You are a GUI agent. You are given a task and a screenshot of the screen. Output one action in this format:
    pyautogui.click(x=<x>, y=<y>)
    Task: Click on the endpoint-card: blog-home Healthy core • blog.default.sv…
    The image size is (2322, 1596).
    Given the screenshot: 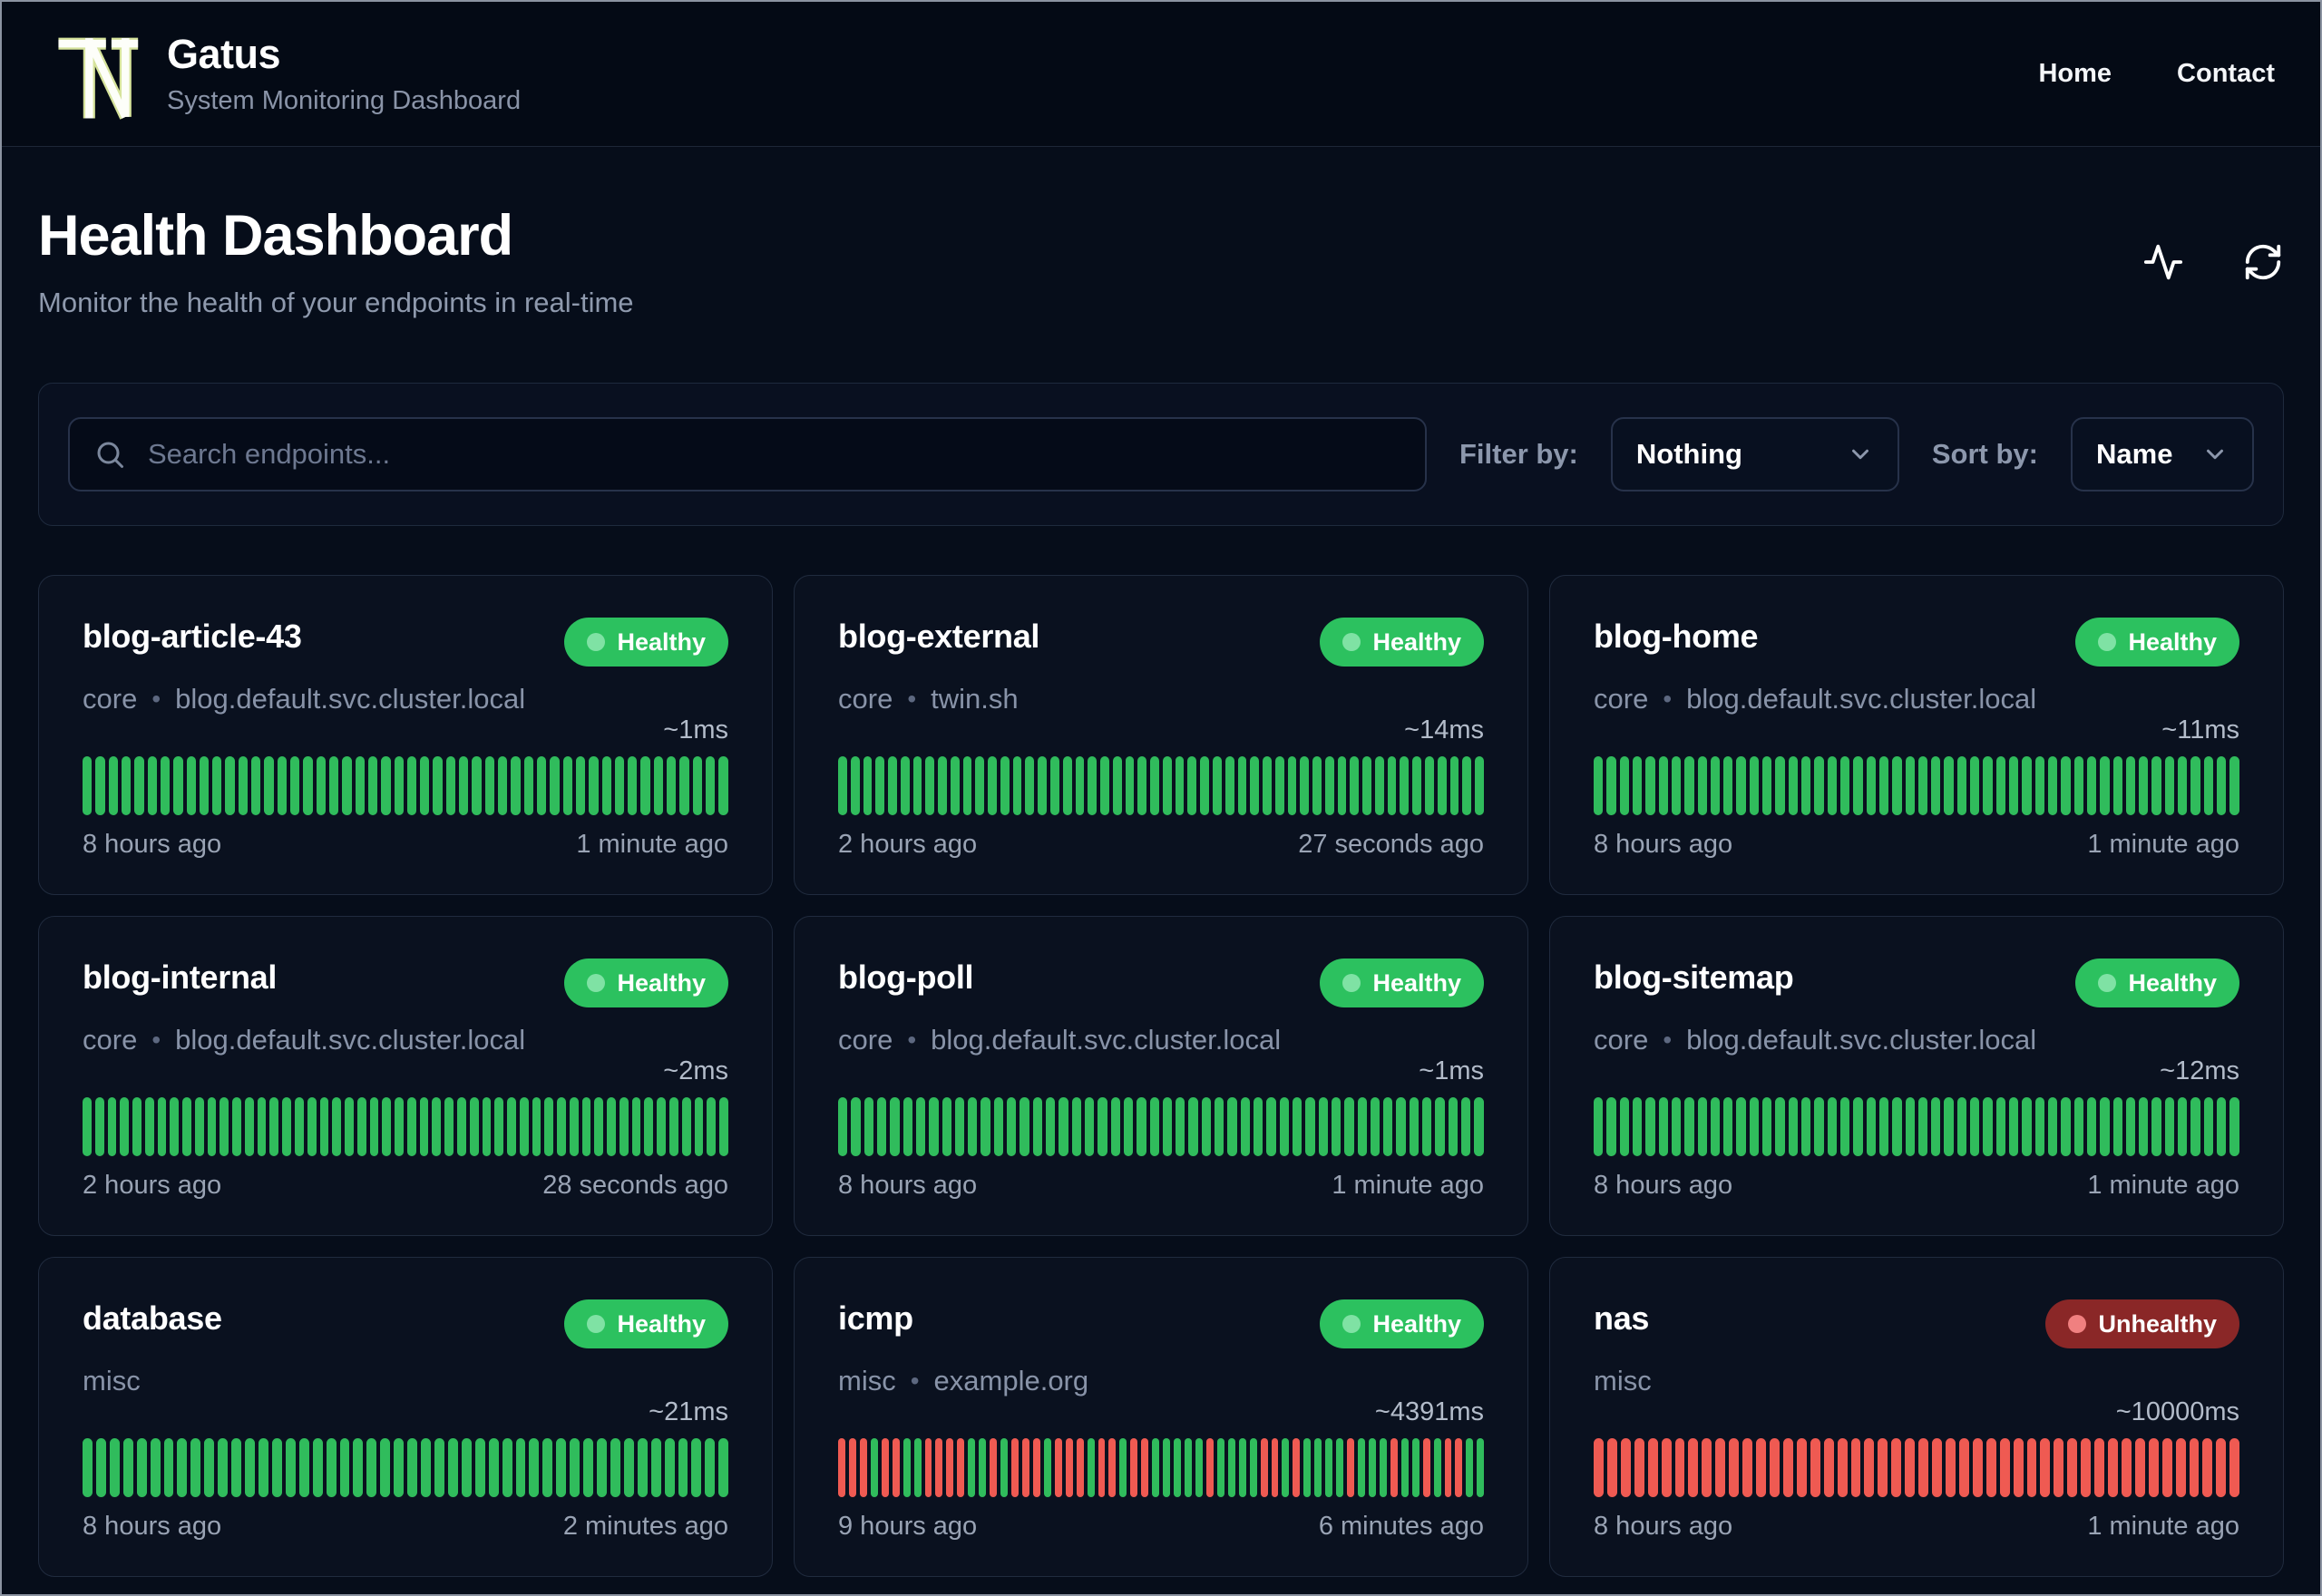 What is the action you would take?
    pyautogui.click(x=1916, y=735)
    